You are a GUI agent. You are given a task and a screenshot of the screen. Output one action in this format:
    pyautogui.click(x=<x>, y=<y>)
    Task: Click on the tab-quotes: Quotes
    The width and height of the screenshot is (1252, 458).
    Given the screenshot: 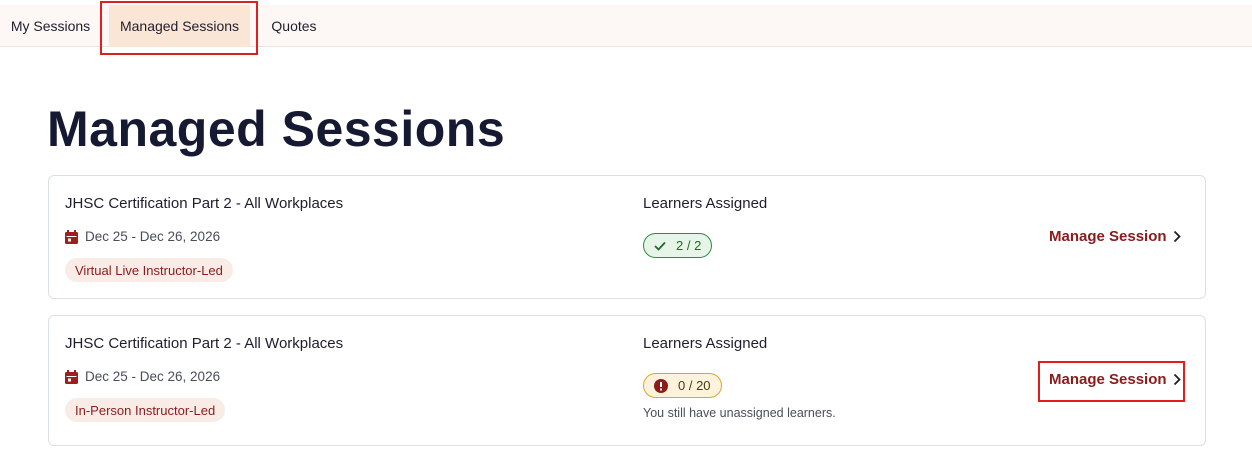 What is the action you would take?
    pyautogui.click(x=294, y=26)
    